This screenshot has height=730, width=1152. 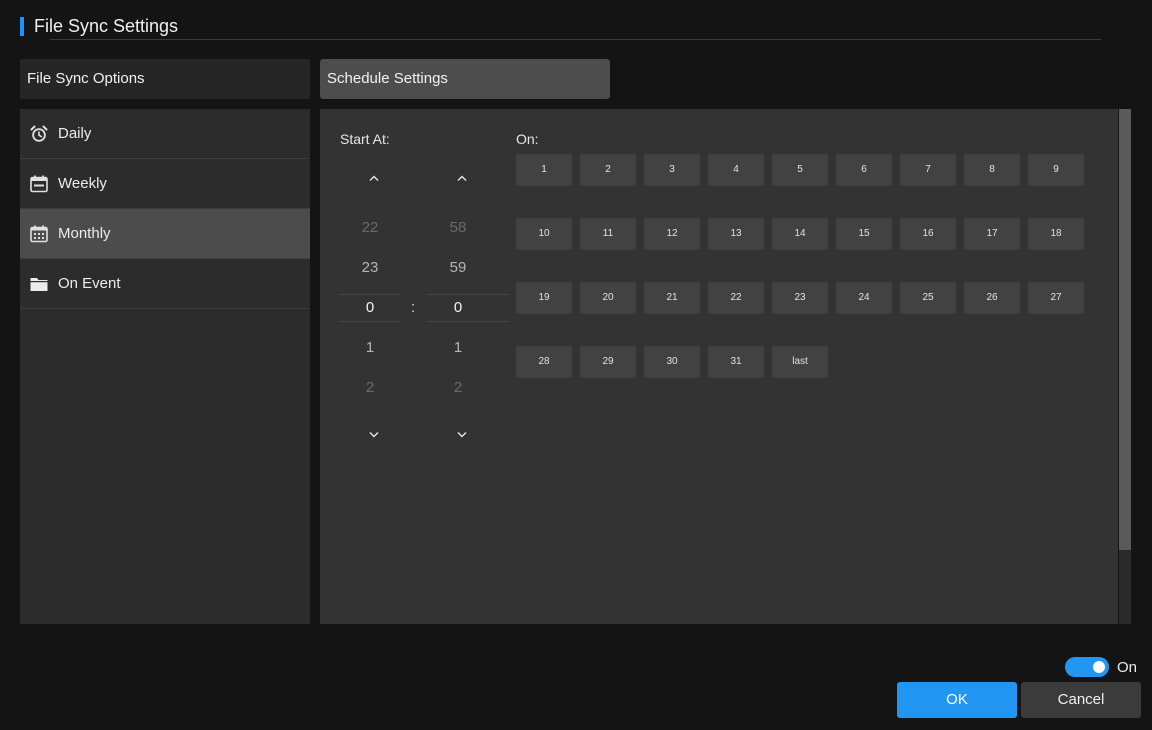 What do you see at coordinates (370, 267) in the screenshot?
I see `hour-option: 23` at bounding box center [370, 267].